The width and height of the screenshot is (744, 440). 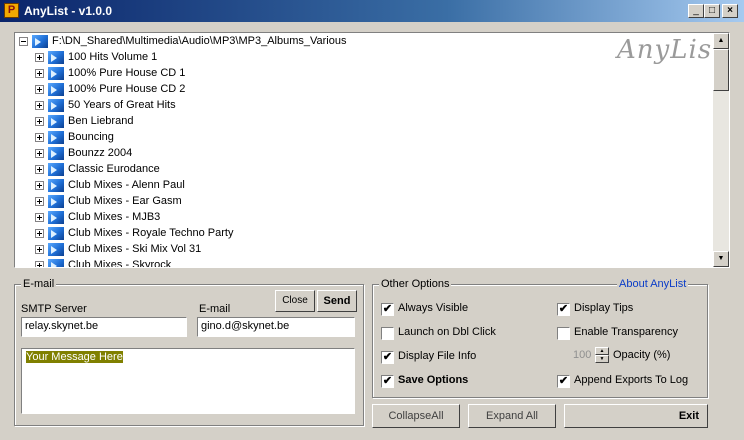 I want to click on opacity-spinner: ▲ ▼, so click(x=602, y=355).